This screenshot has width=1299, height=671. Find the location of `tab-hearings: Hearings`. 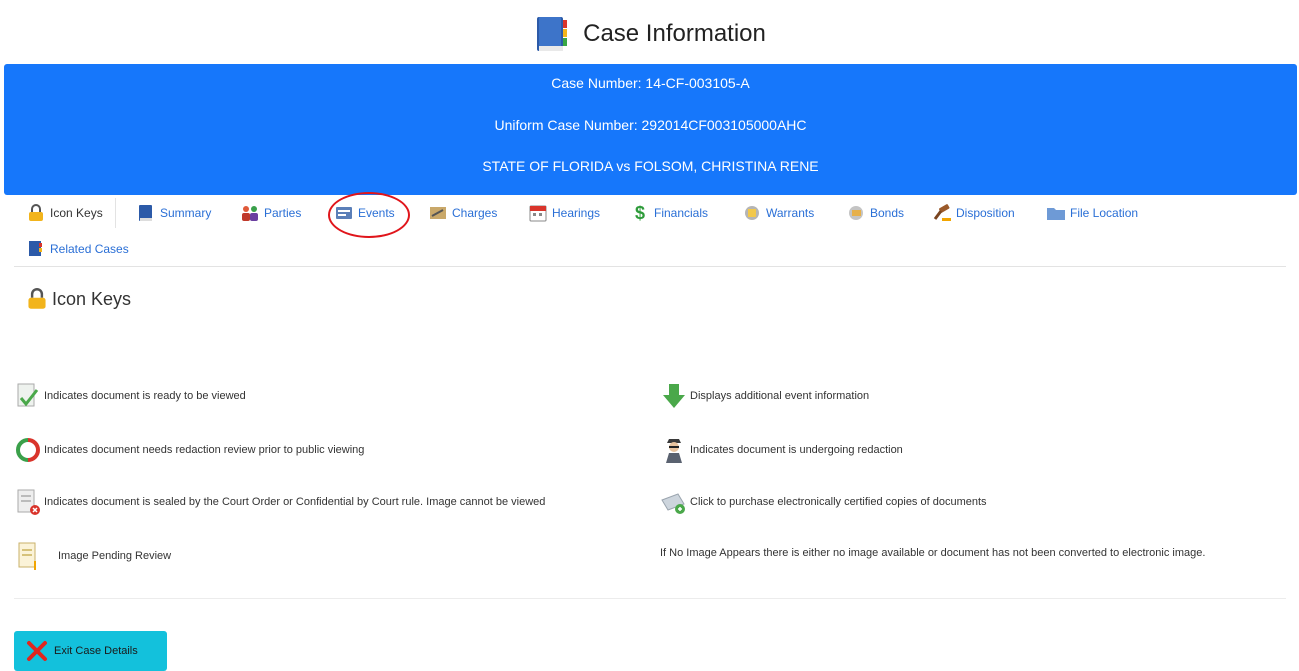

tab-hearings: Hearings is located at coordinates (564, 213).